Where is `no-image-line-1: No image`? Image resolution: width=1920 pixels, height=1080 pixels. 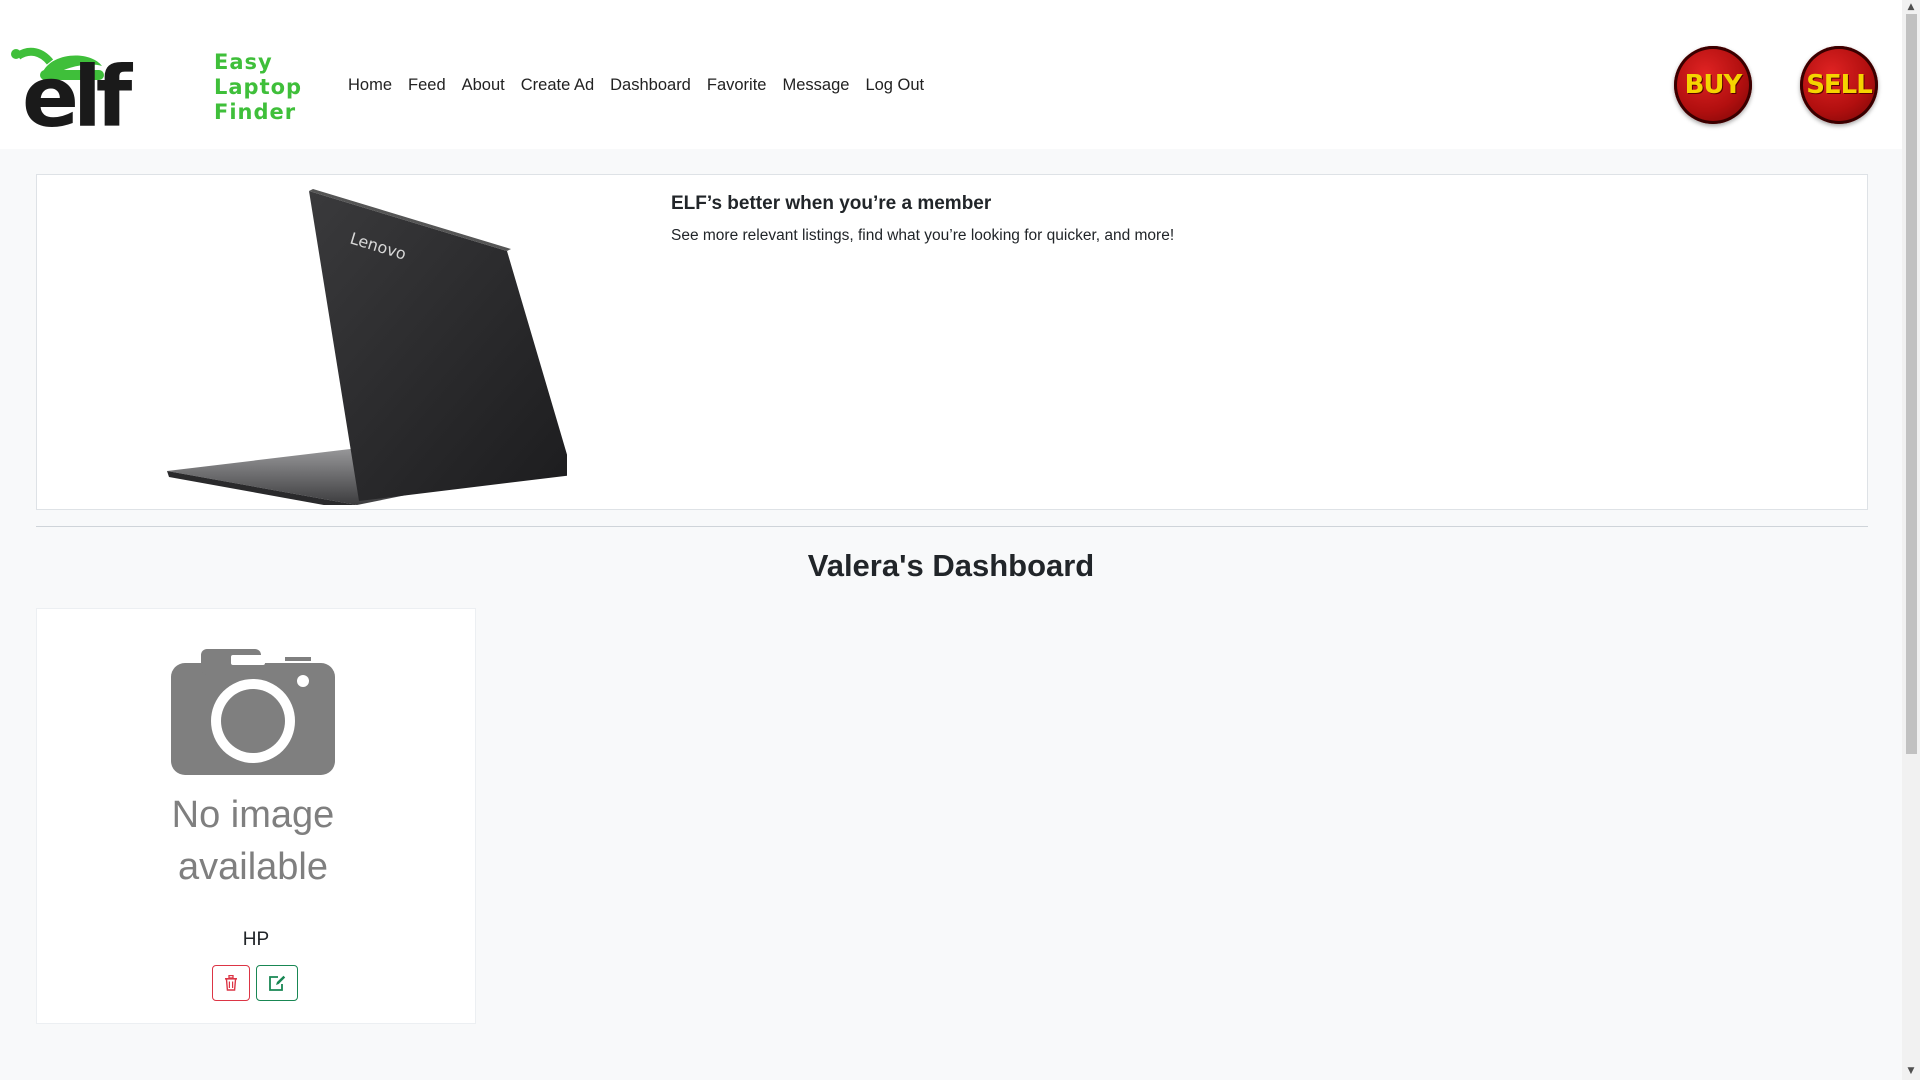 no-image-line-1: No image is located at coordinates (253, 815).